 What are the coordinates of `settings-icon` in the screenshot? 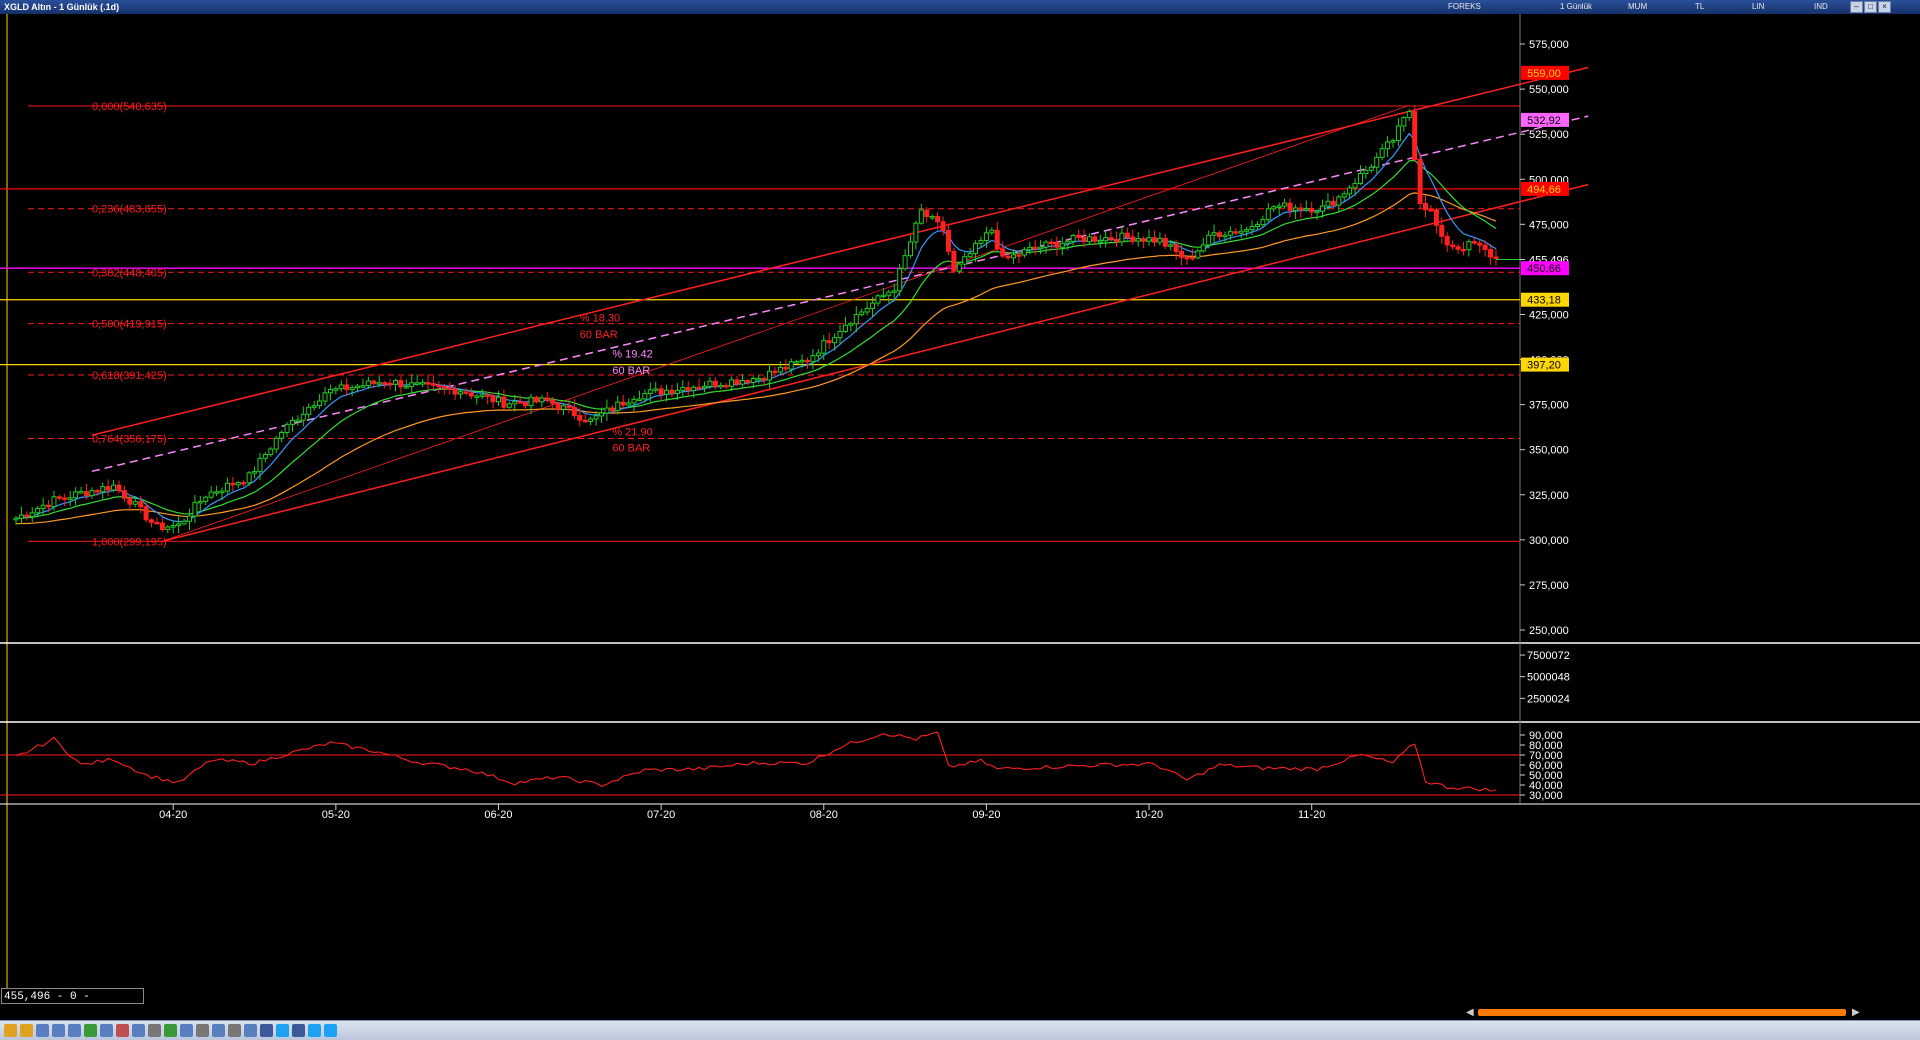 It's located at (202, 1030).